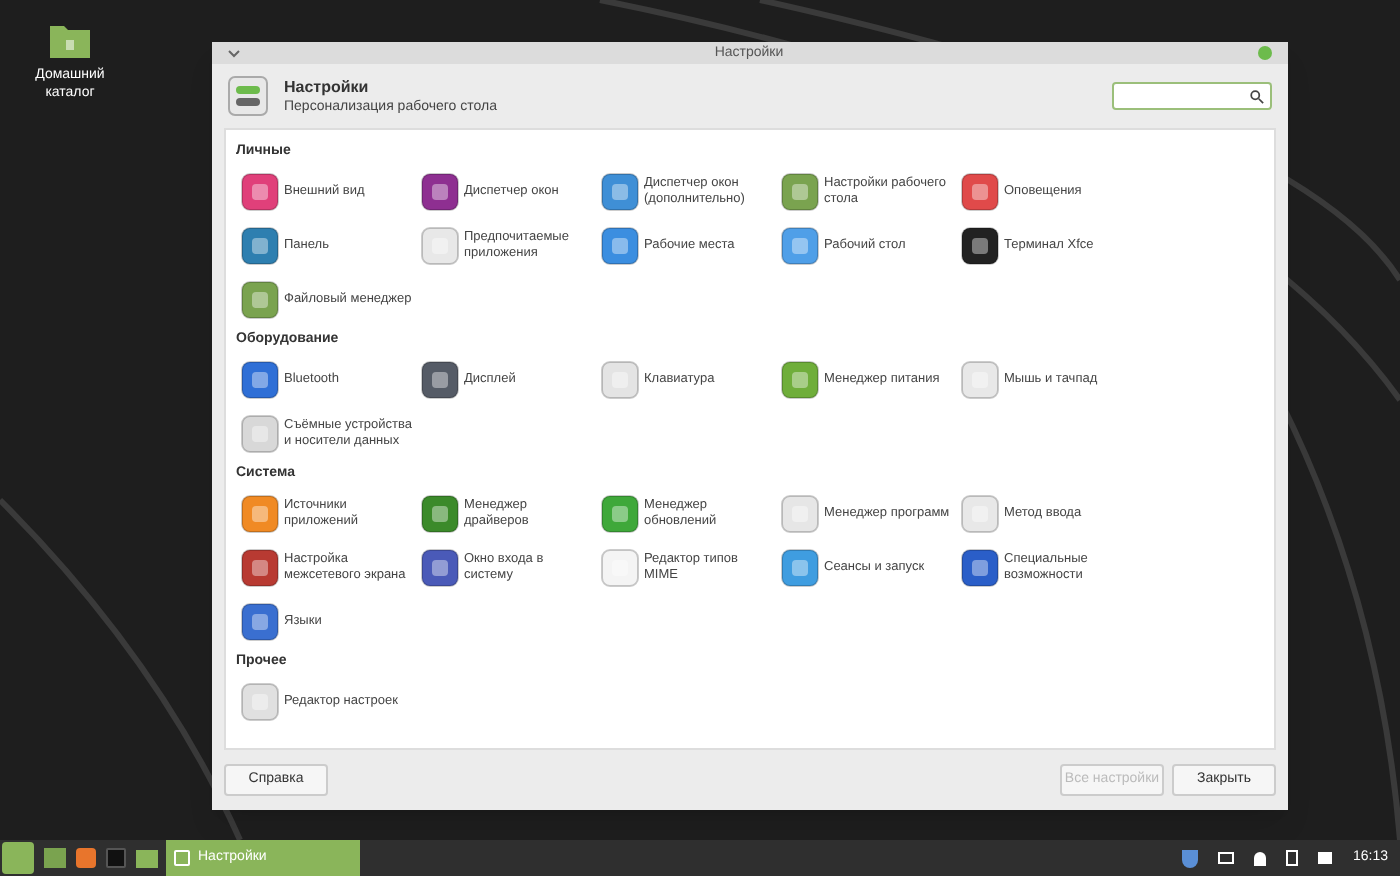 The width and height of the screenshot is (1400, 876). What do you see at coordinates (1226, 858) in the screenshot?
I see `screen-icon` at bounding box center [1226, 858].